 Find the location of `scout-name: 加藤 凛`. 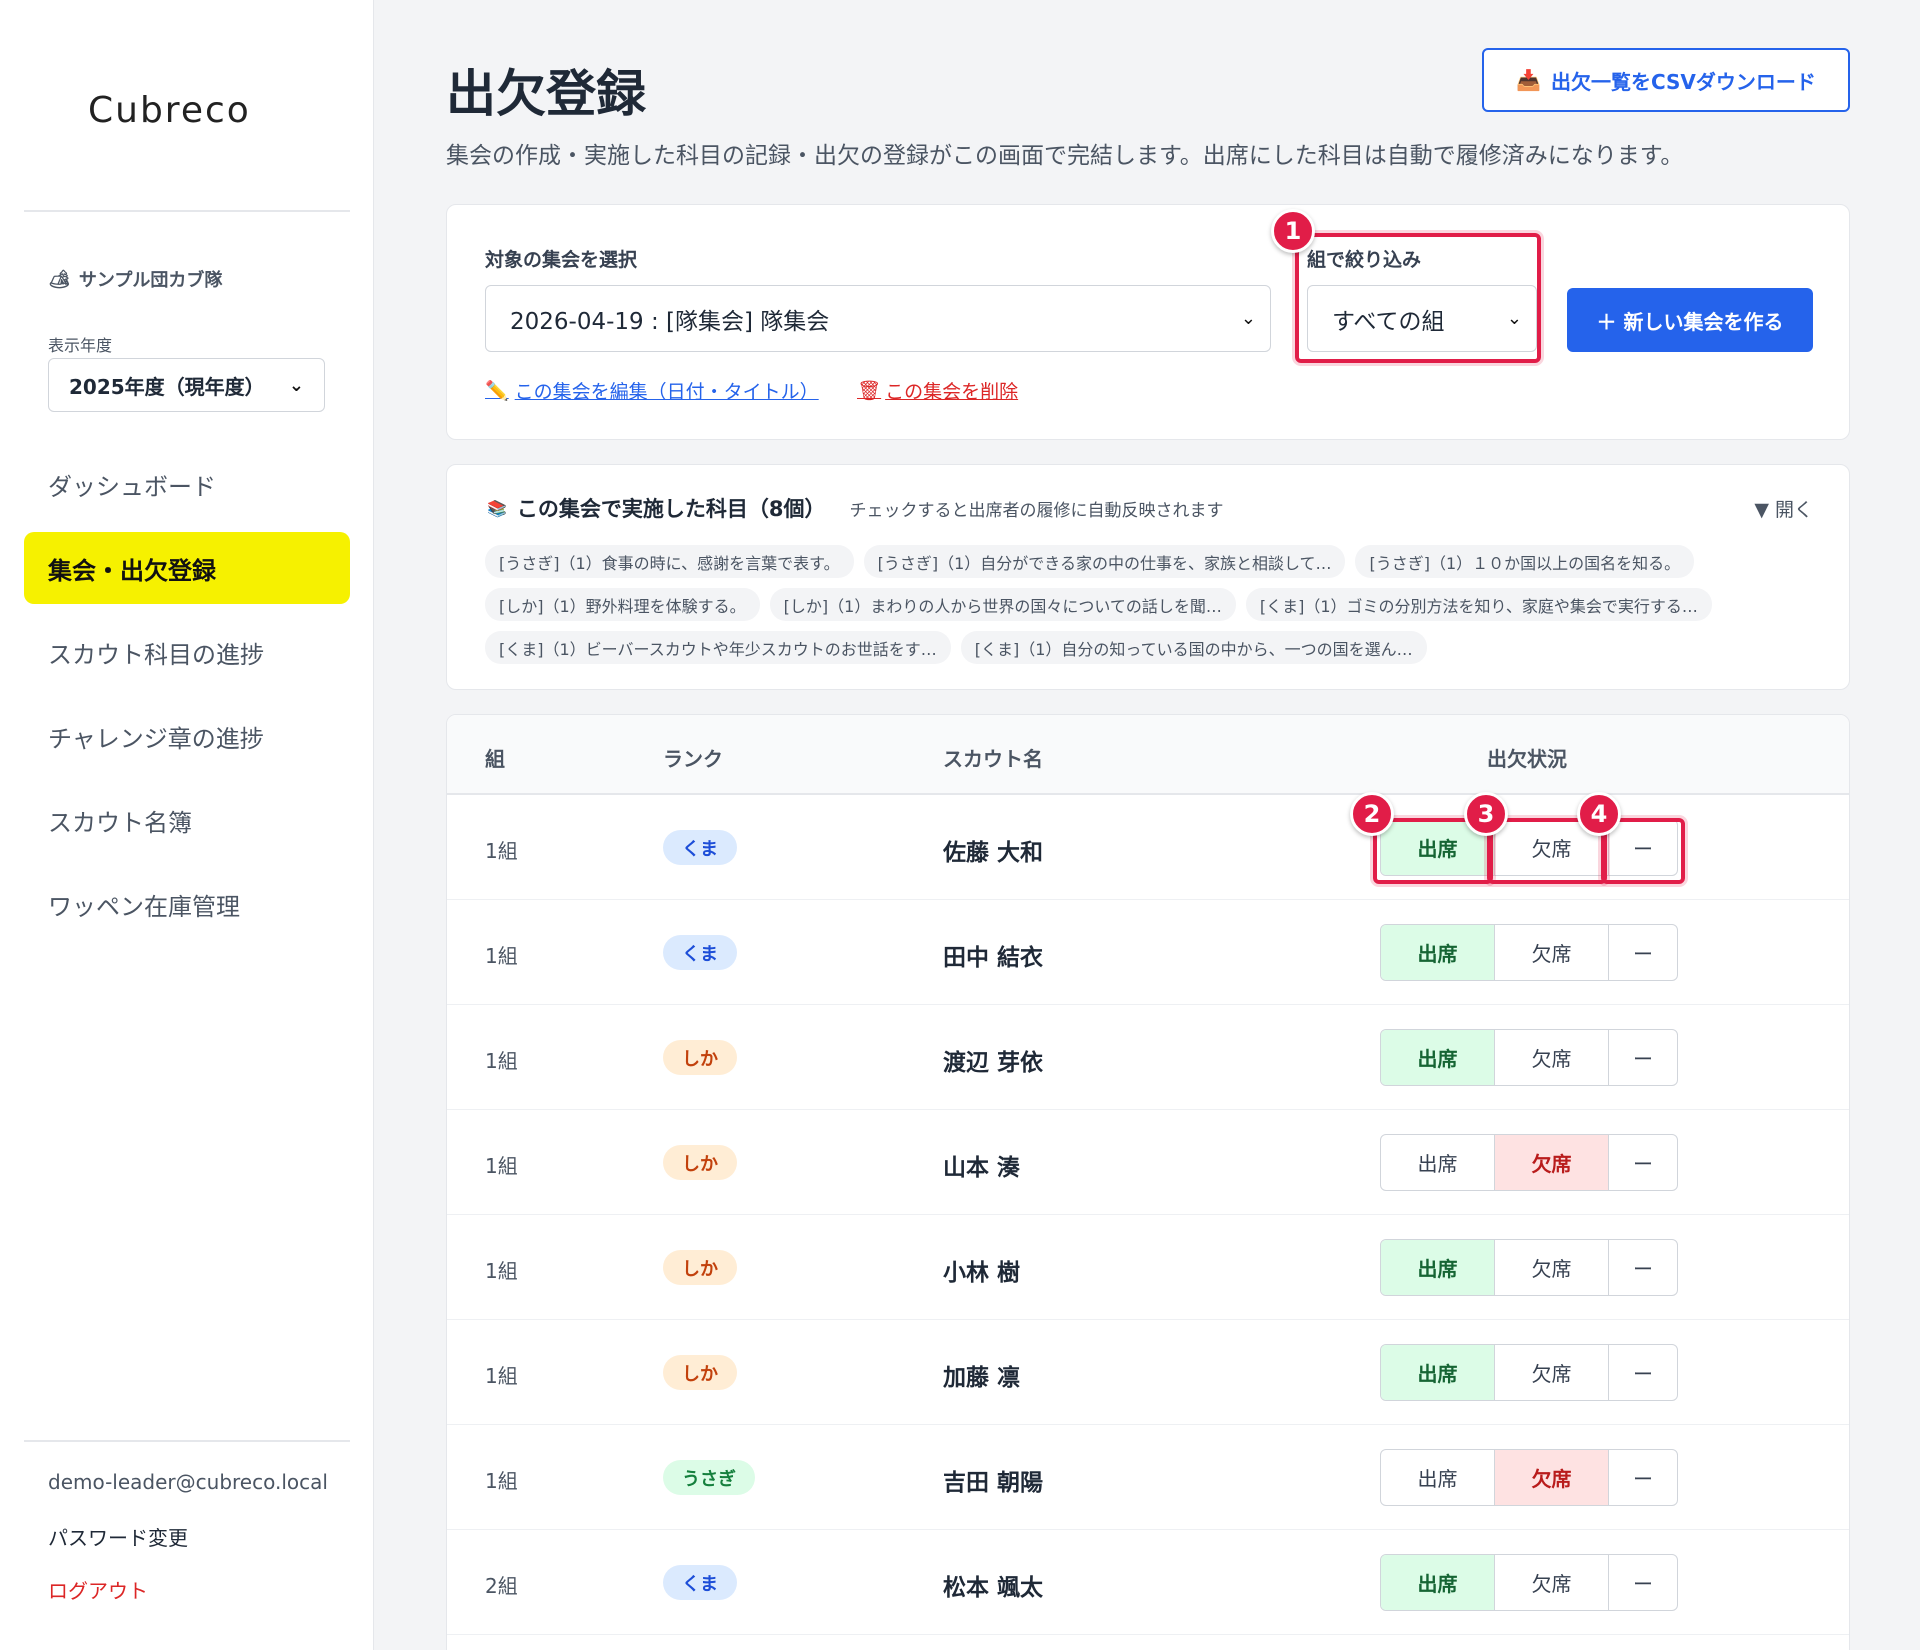

scout-name: 加藤 凛 is located at coordinates (981, 1375).